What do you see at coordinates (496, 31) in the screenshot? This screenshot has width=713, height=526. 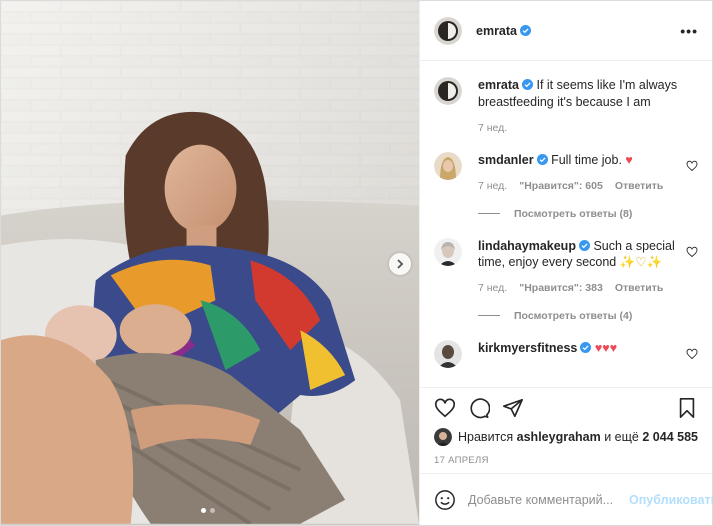 I see `header-username: emrata` at bounding box center [496, 31].